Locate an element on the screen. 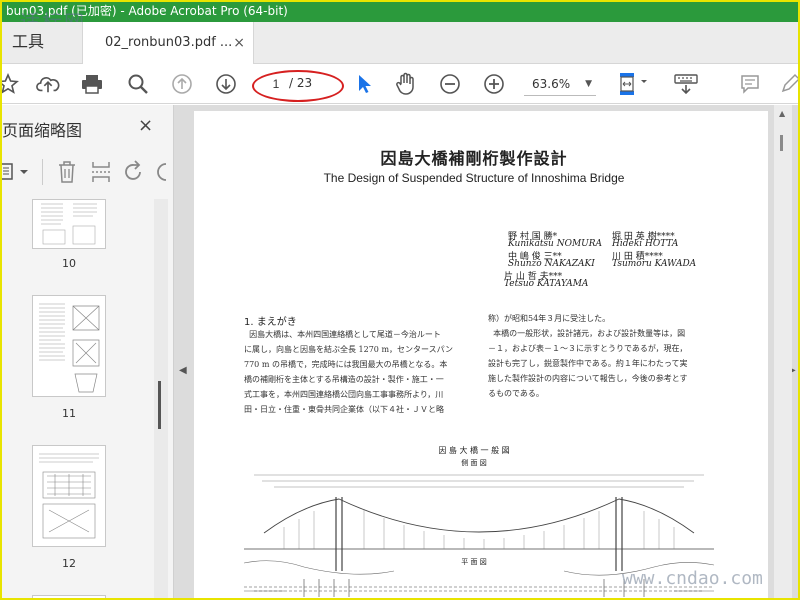 This screenshot has width=800, height=600. thumbnail-scrollbar is located at coordinates (161, 398).